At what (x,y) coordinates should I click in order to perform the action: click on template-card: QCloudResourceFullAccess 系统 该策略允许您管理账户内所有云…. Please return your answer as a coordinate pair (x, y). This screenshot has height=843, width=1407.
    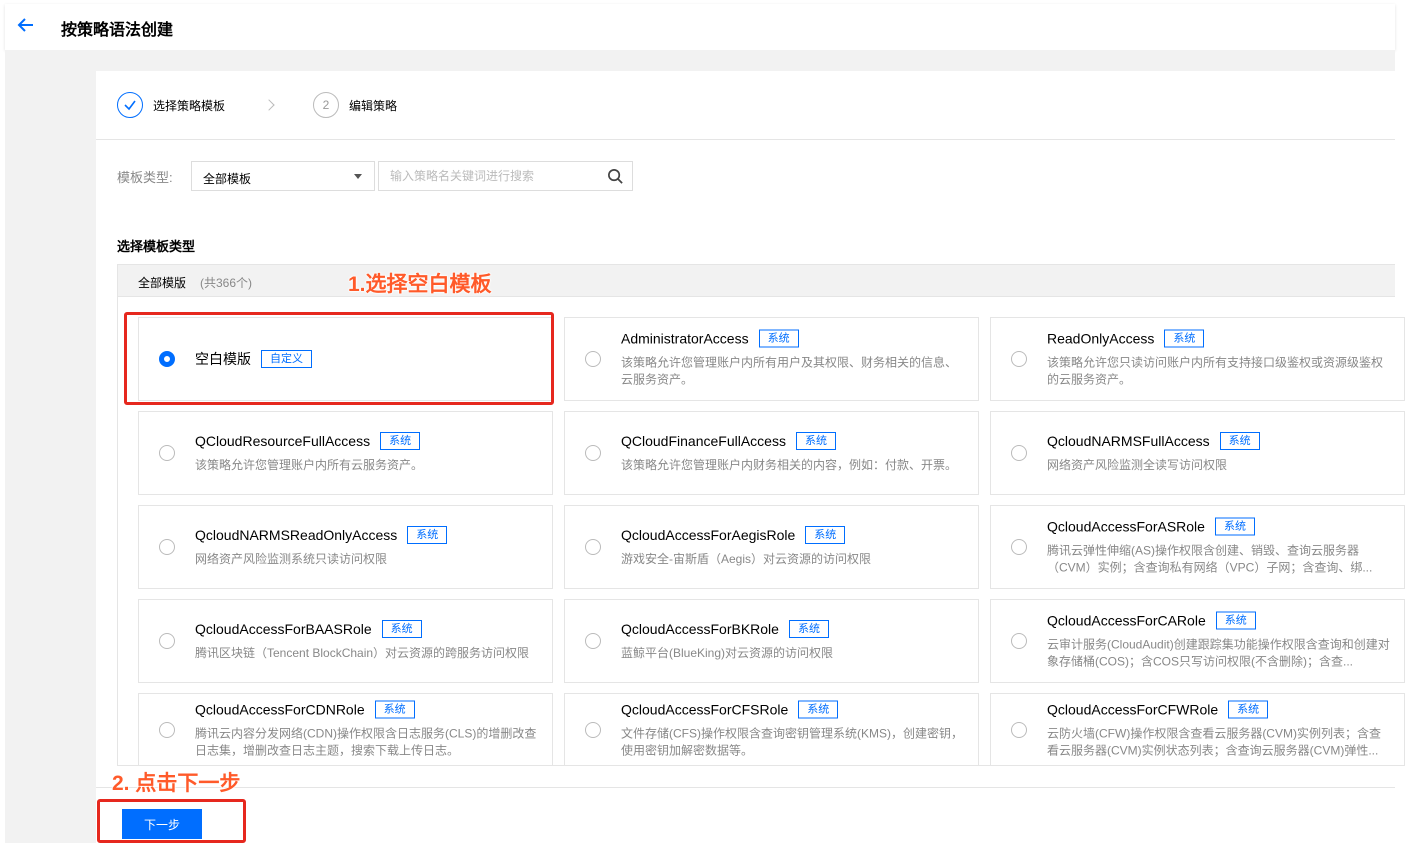
    Looking at the image, I should click on (345, 453).